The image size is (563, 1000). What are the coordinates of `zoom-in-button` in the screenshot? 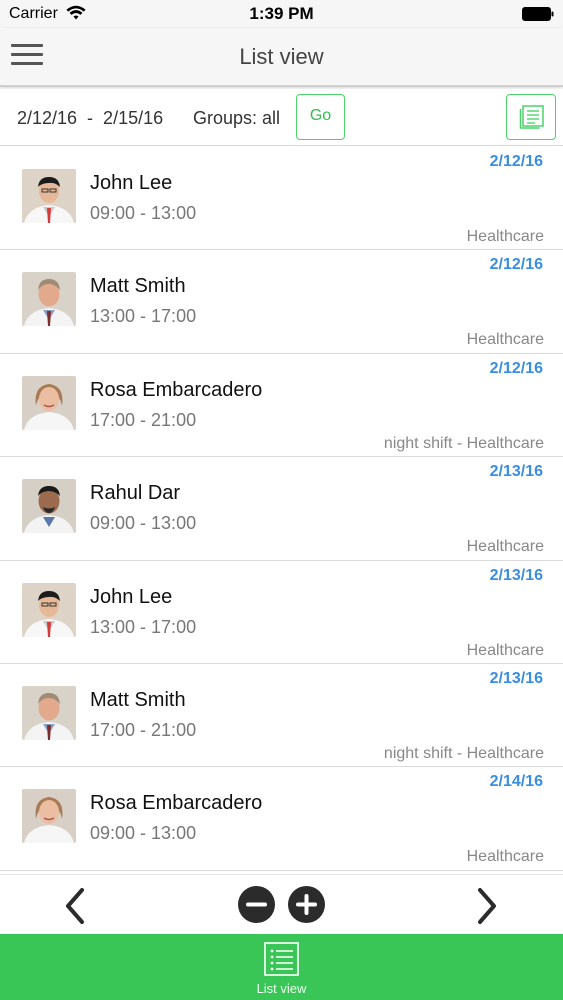 It's located at (306, 904).